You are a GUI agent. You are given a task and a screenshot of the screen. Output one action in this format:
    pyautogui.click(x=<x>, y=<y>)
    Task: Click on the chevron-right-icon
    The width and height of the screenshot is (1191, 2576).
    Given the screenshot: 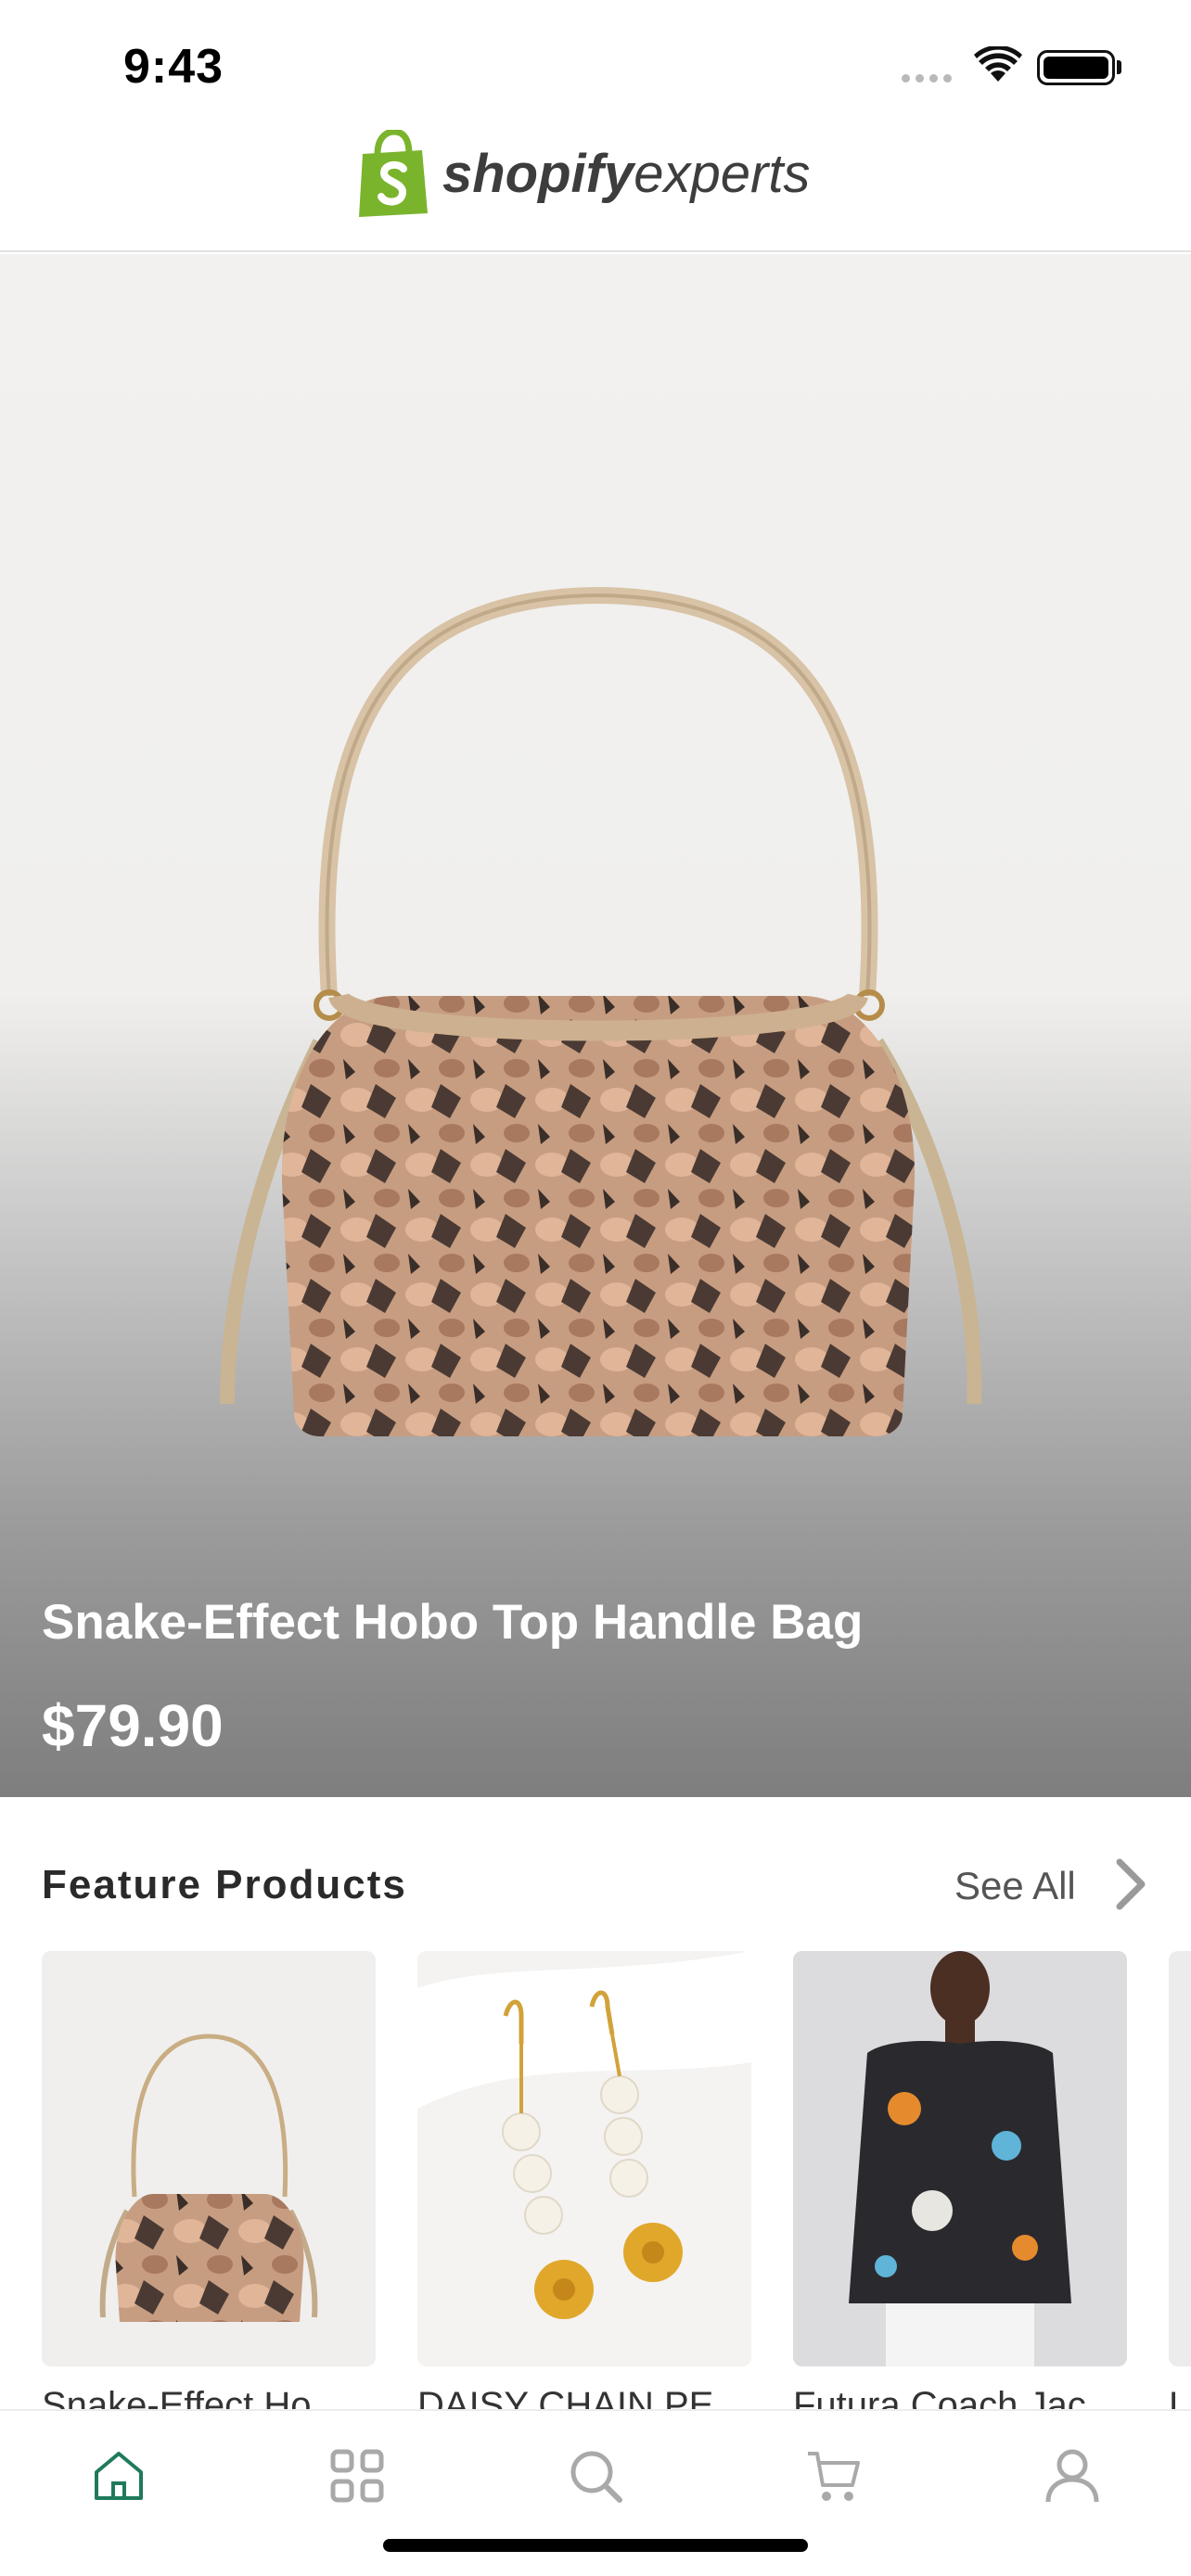 What is the action you would take?
    pyautogui.click(x=1129, y=1884)
    